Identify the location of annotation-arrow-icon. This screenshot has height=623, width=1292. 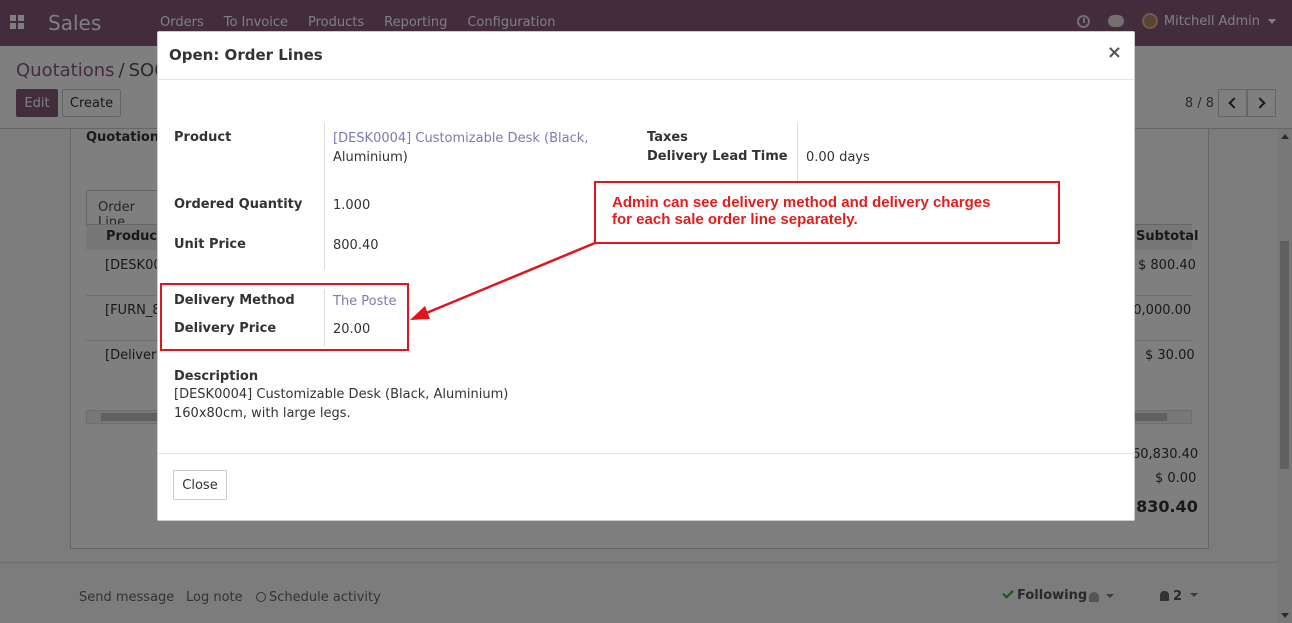
(503, 280).